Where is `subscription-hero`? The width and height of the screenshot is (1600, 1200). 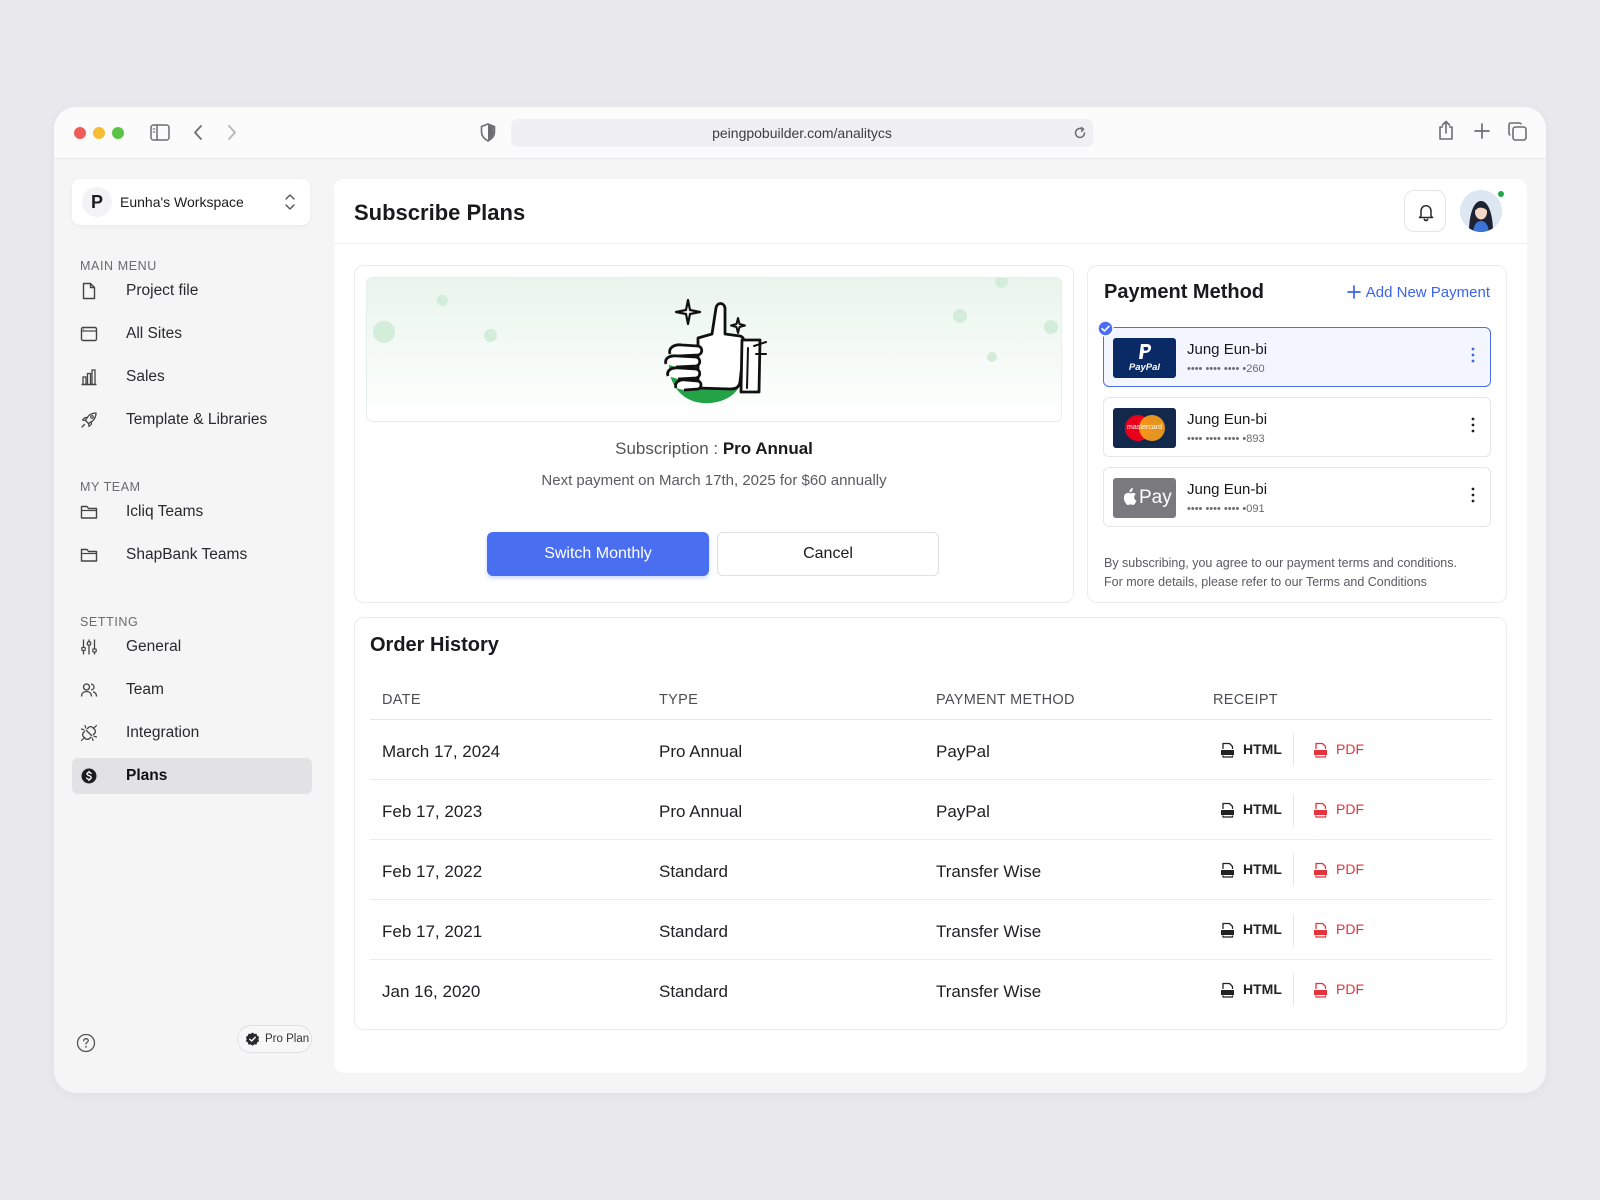
subscription-hero is located at coordinates (714, 349).